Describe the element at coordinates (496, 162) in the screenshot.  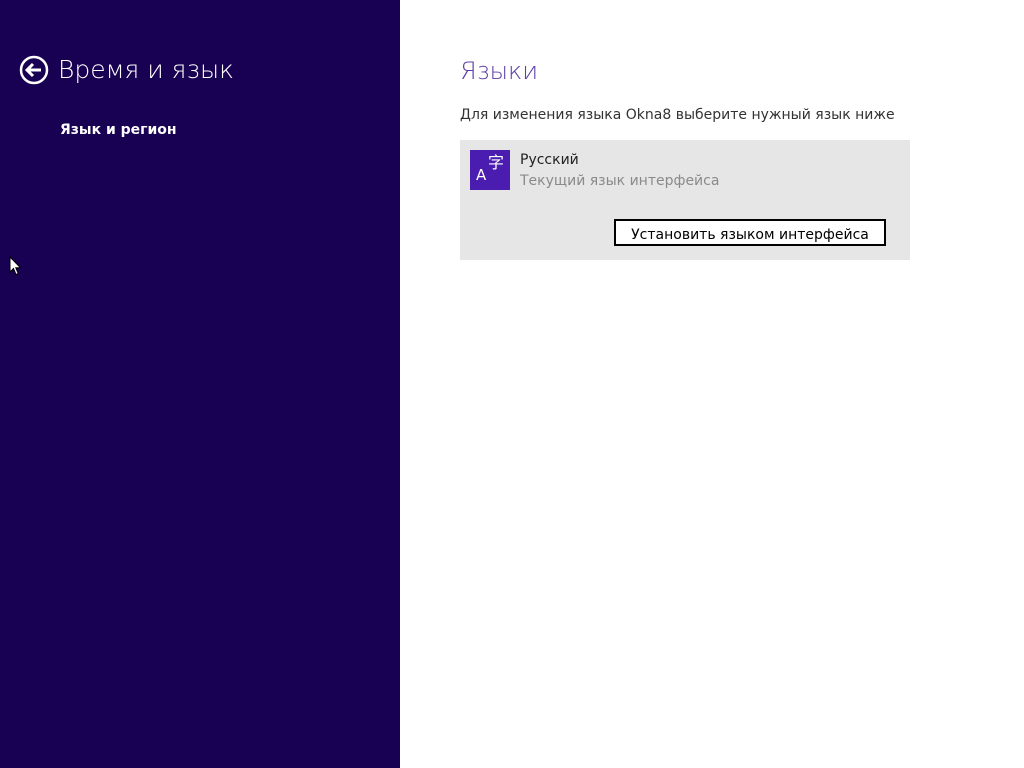
I see `language-icon-cjk-glyph: 字` at that location.